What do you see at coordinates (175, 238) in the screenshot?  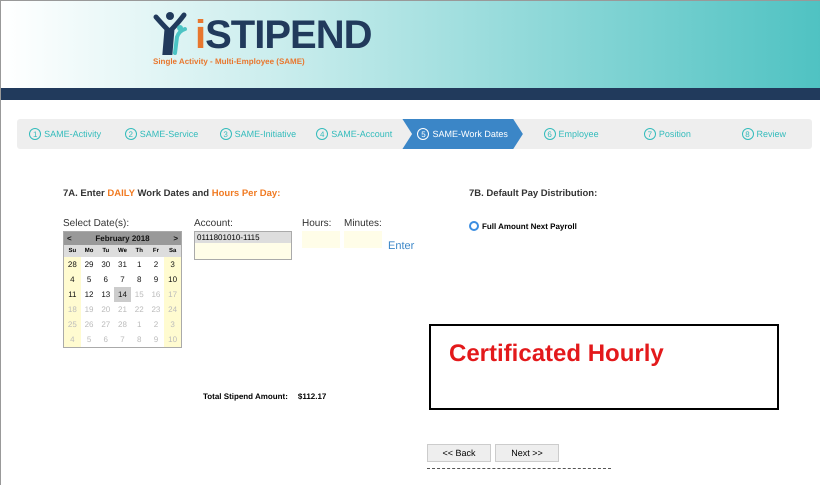 I see `next-month-button: >` at bounding box center [175, 238].